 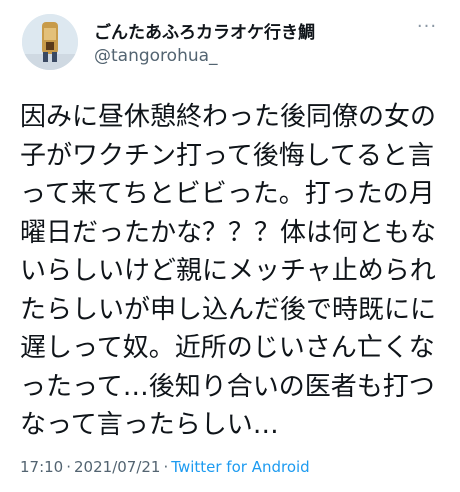 What do you see at coordinates (227, 194) in the screenshot?
I see `tweet-line: って来てちとビビった。打ったの月` at bounding box center [227, 194].